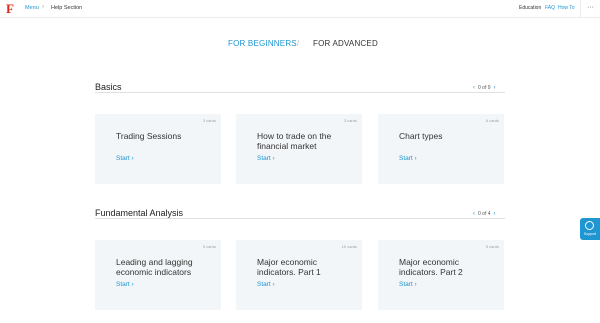 The width and height of the screenshot is (600, 323). What do you see at coordinates (349, 246) in the screenshot?
I see `card-count: 10 cards` at bounding box center [349, 246].